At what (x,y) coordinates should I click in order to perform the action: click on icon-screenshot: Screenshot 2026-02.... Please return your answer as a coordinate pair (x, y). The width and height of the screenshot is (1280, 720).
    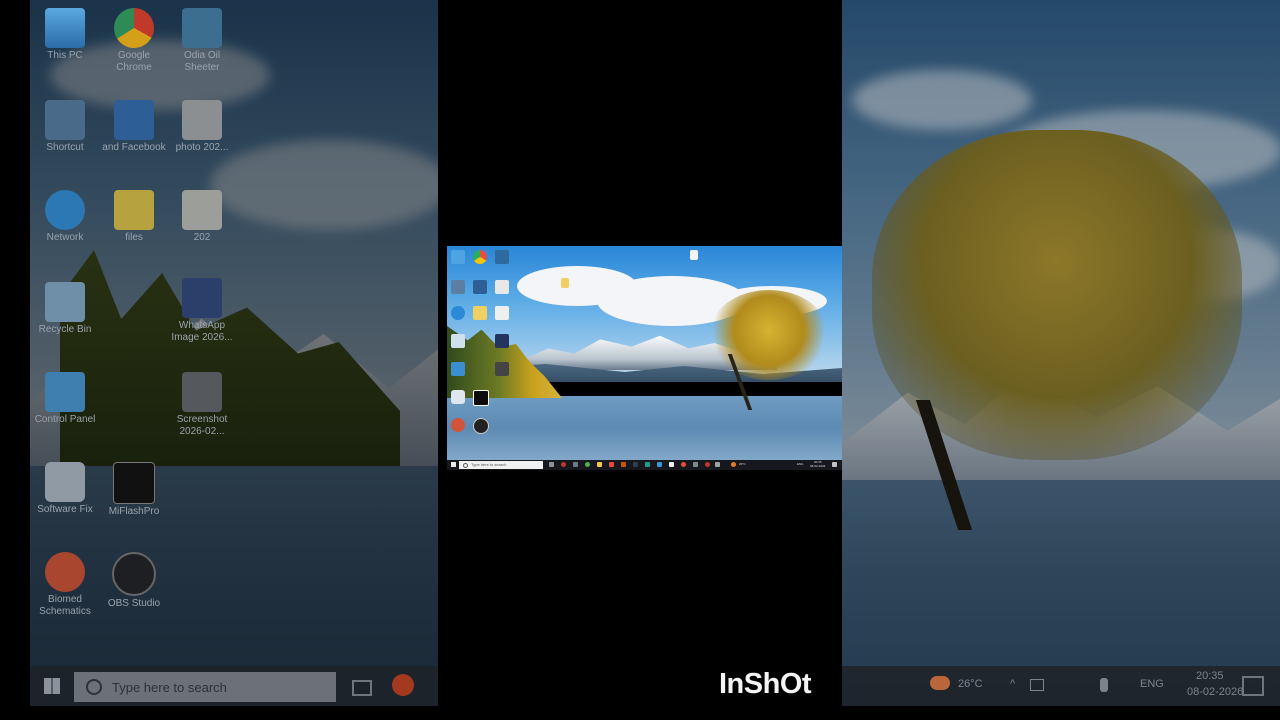
    Looking at the image, I should click on (202, 405).